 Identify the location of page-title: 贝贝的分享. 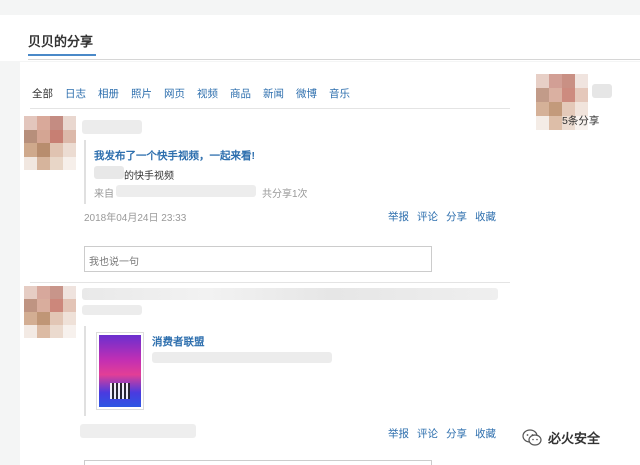
(61, 41).